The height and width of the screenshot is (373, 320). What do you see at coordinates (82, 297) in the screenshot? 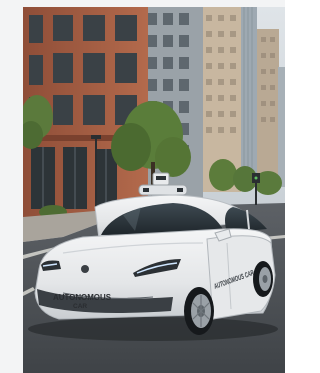
I see `hood-label: AUTONOMOUS` at bounding box center [82, 297].